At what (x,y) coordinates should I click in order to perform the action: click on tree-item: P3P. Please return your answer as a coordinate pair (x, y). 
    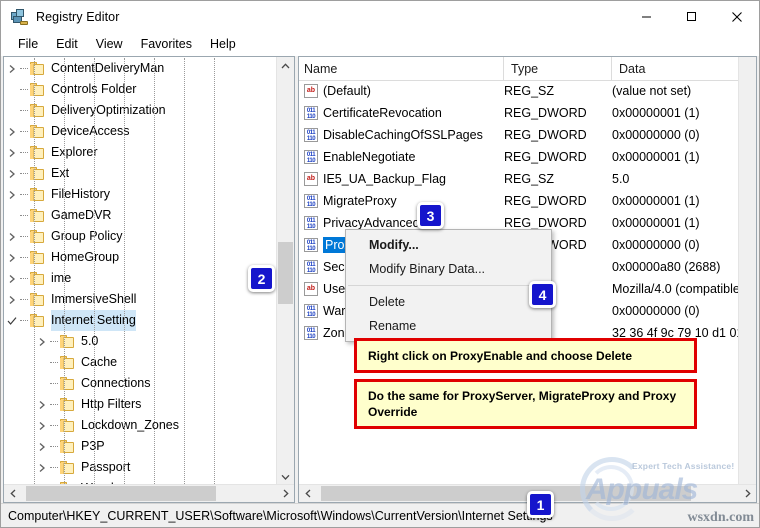
    Looking at the image, I should click on (140, 446).